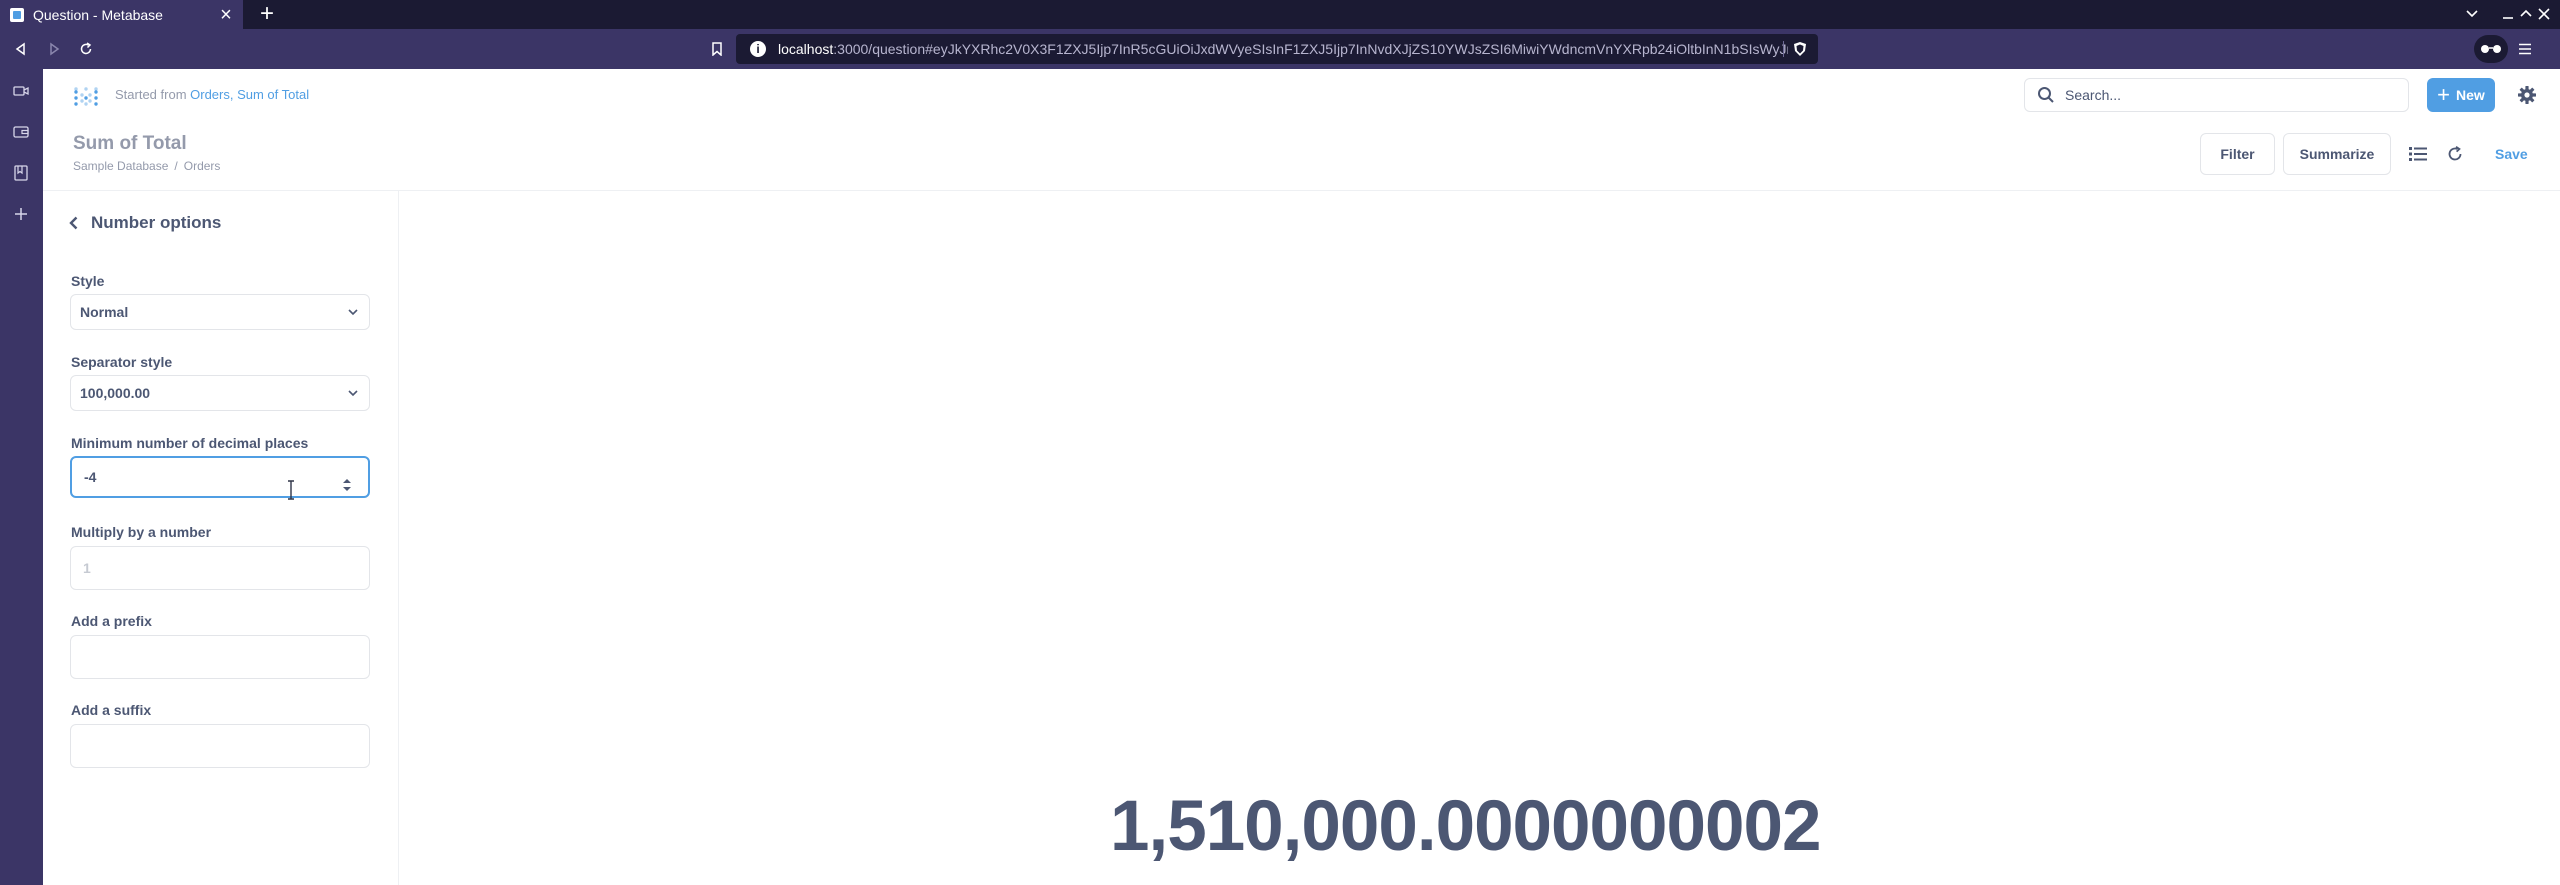 Image resolution: width=2560 pixels, height=885 pixels. Describe the element at coordinates (1800, 49) in the screenshot. I see `brave-shield-icon` at that location.